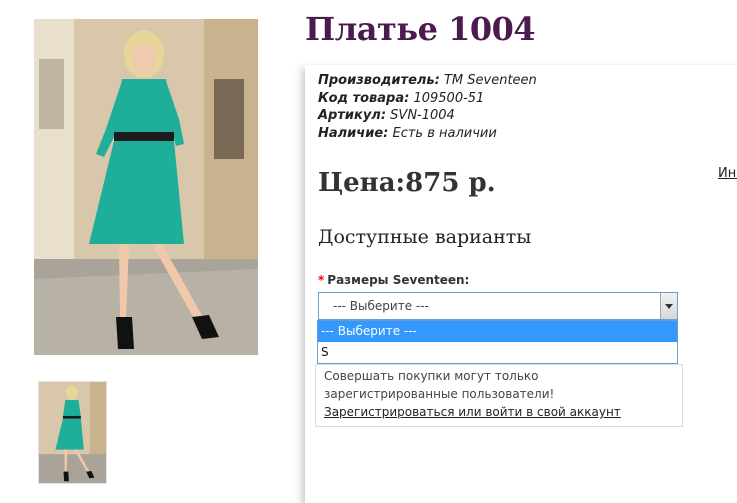 The image size is (737, 503). I want to click on size-select: --- Выберите ---, so click(498, 306).